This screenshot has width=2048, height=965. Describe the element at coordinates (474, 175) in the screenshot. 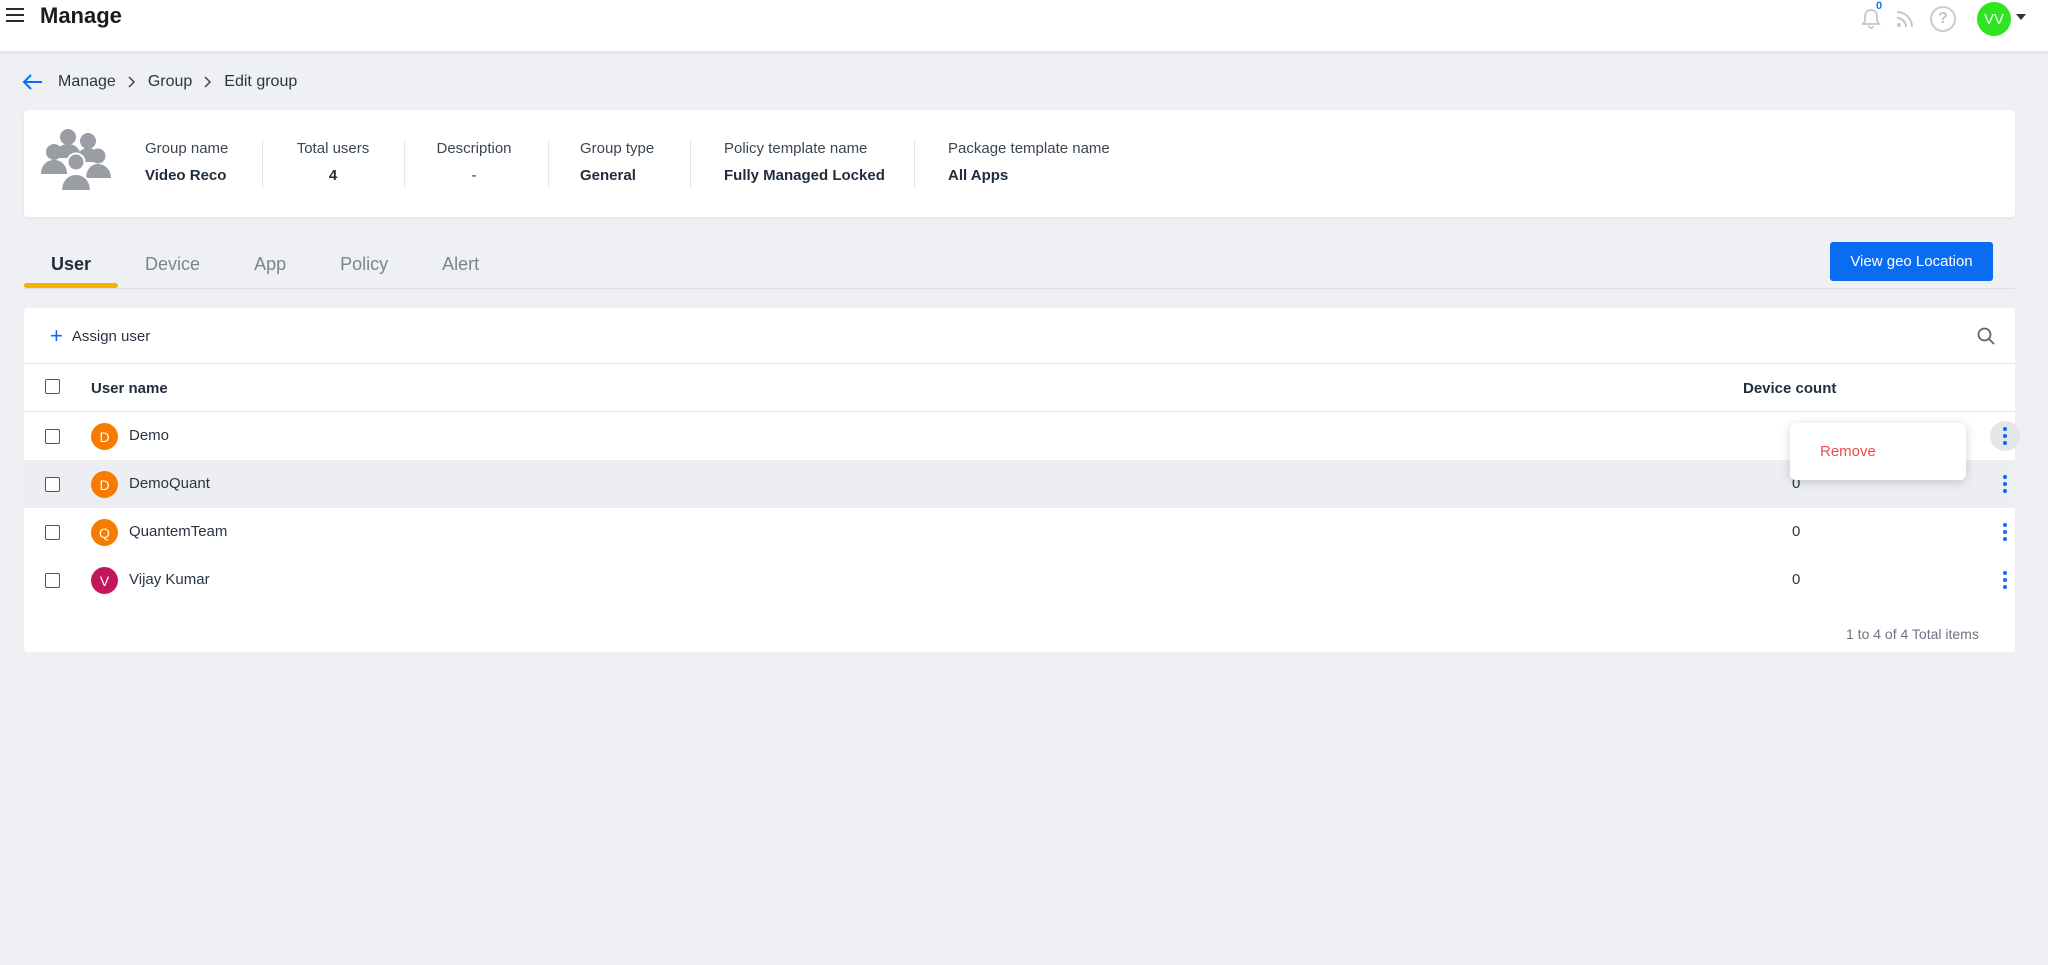

I see `description-value: -` at that location.